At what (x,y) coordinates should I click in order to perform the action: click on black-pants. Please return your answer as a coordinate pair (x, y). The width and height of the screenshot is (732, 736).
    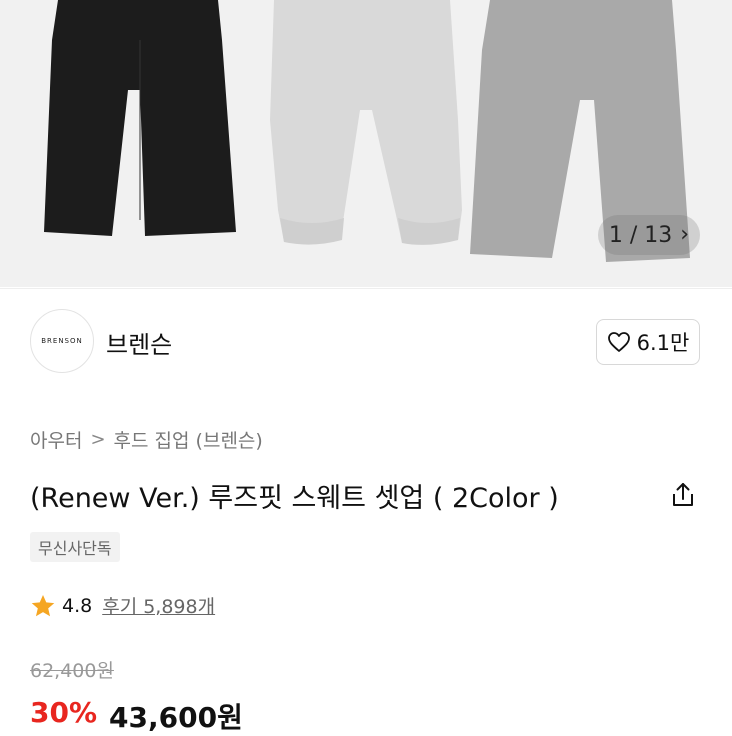
    Looking at the image, I should click on (140, 118).